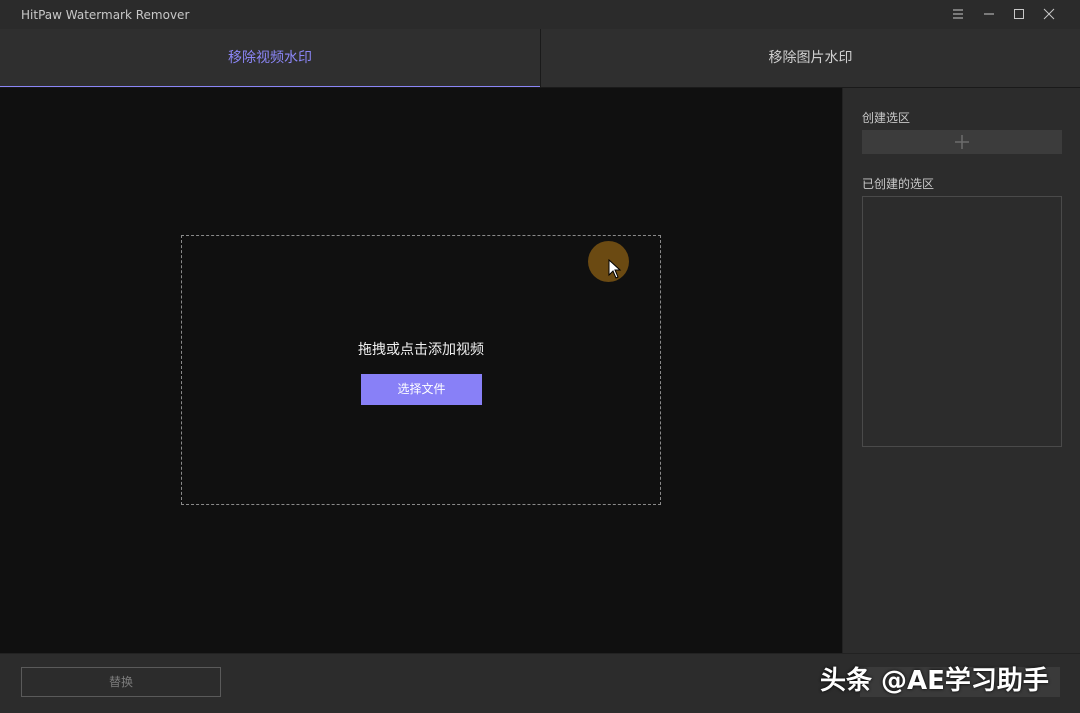  What do you see at coordinates (934, 681) in the screenshot?
I see `overlay-watermark-text: 头条 @AE学习助手` at bounding box center [934, 681].